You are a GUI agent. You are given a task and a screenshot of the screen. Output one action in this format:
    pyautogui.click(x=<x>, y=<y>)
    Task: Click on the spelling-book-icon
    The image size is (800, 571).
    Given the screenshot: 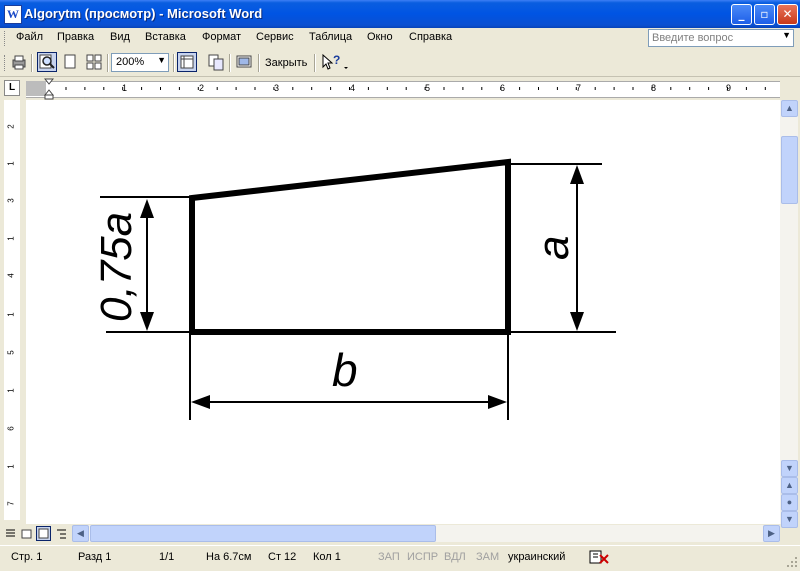 What is the action you would take?
    pyautogui.click(x=599, y=557)
    